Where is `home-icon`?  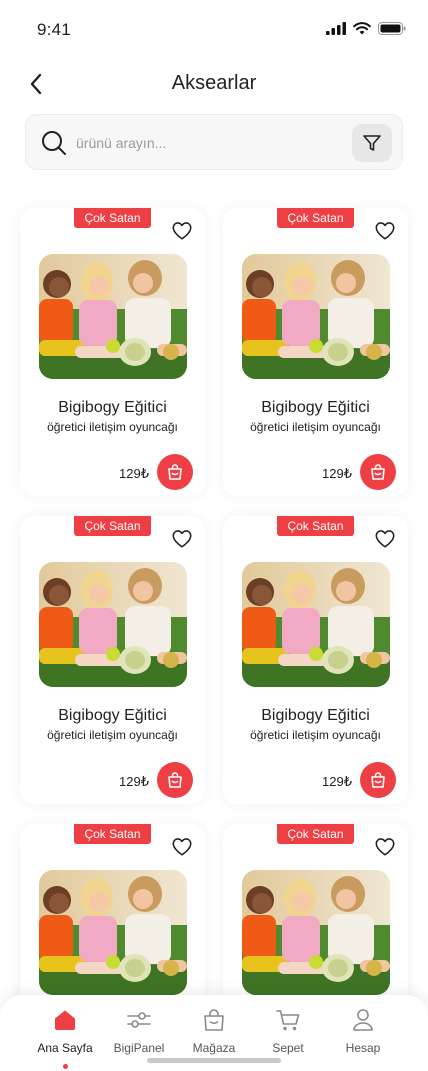 home-icon is located at coordinates (65, 1020).